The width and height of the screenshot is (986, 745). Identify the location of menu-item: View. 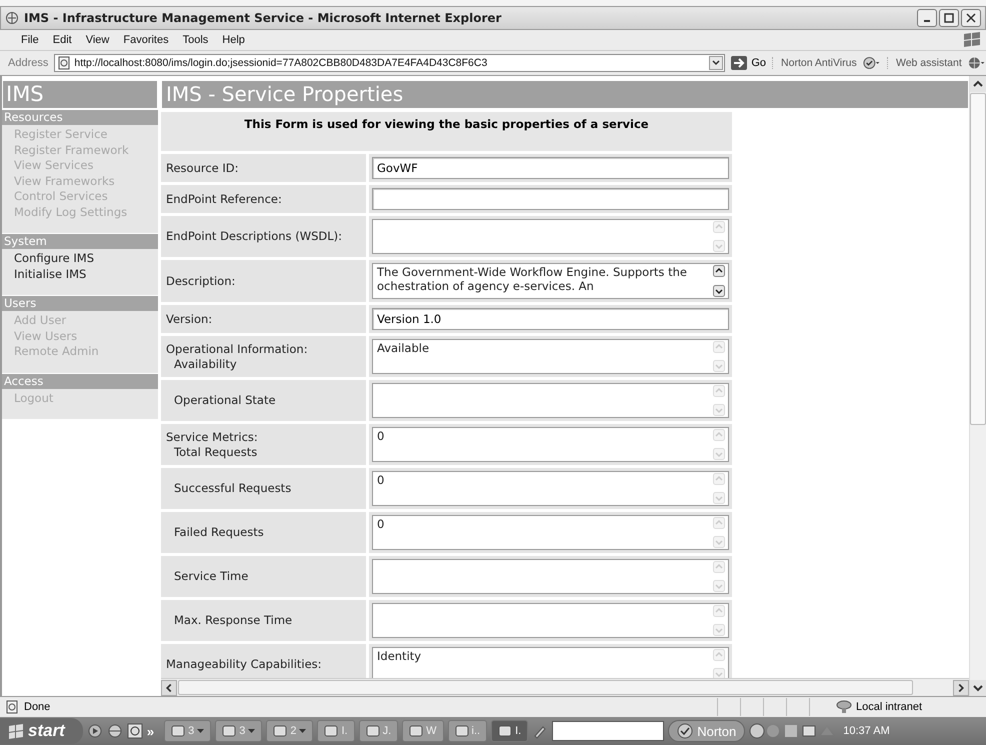
(97, 40).